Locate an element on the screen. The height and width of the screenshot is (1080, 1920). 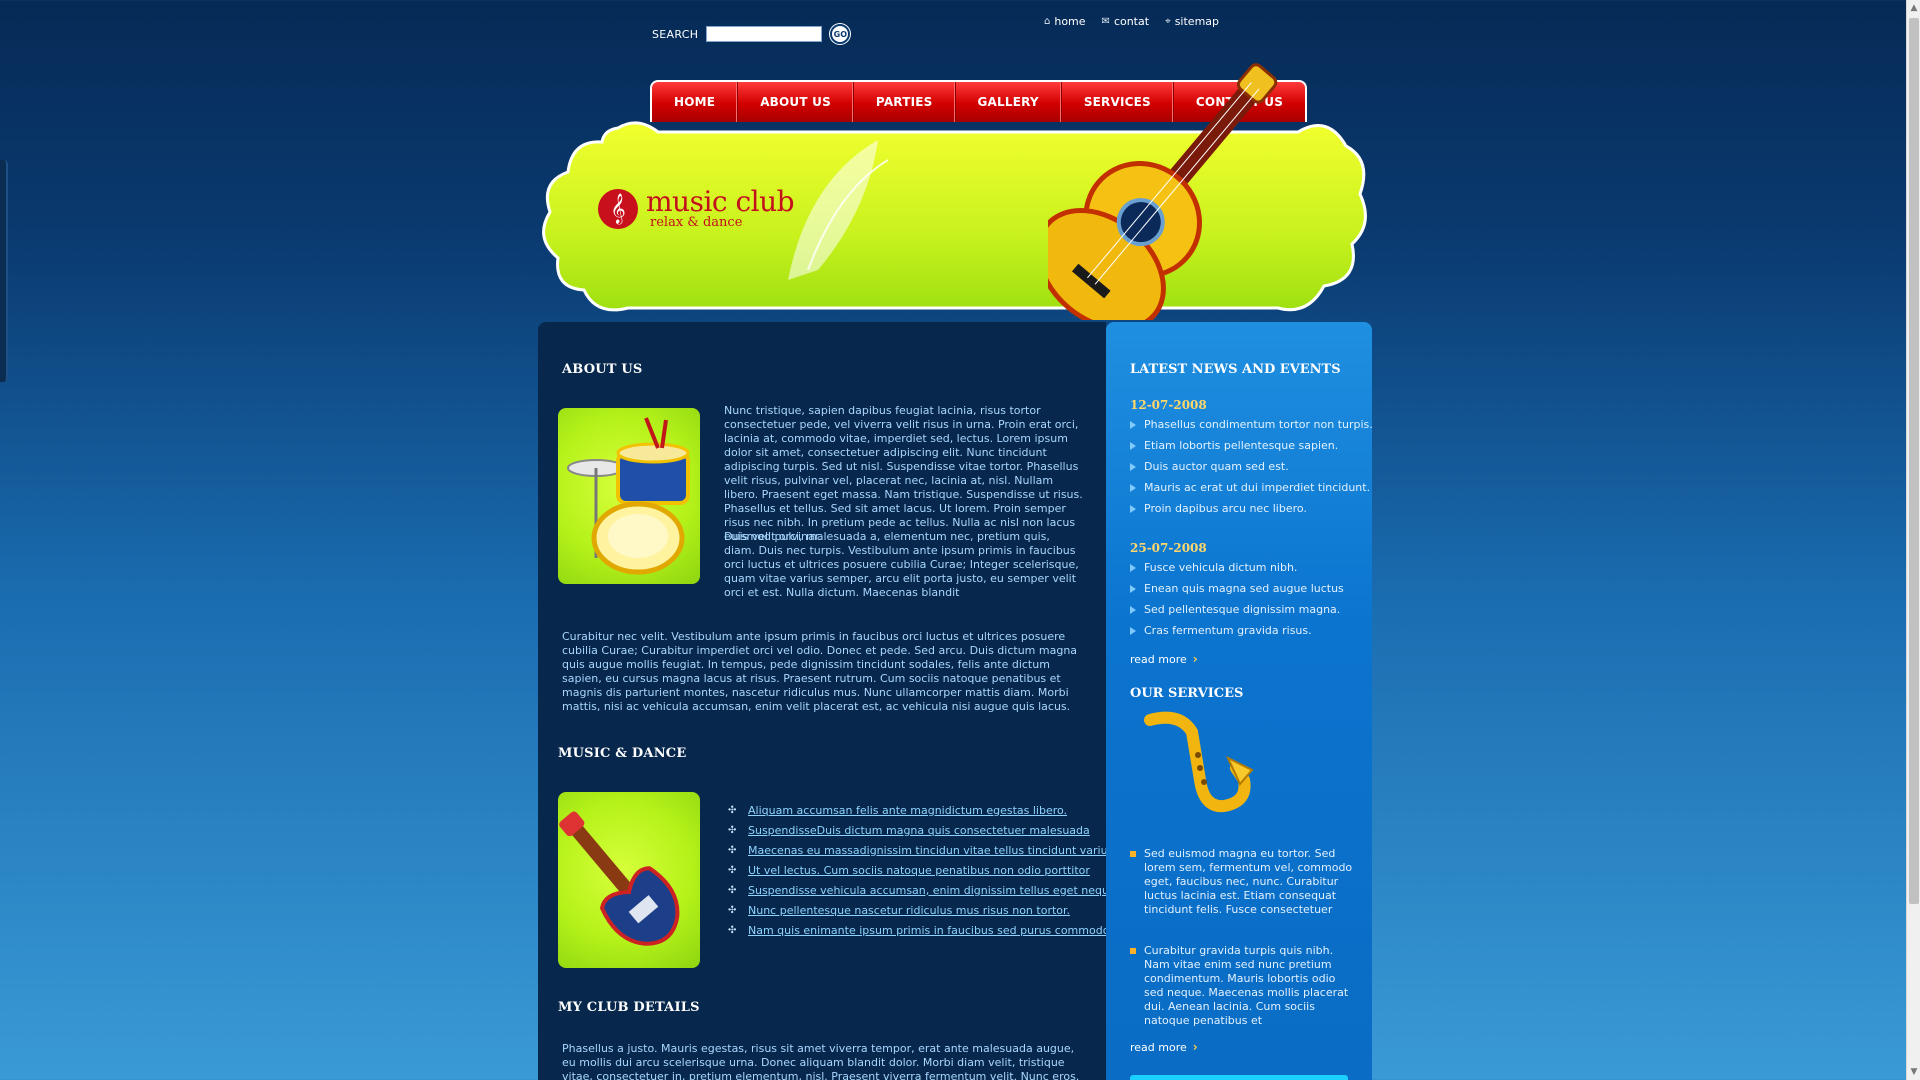
guitar-illustration is located at coordinates (1163, 191).